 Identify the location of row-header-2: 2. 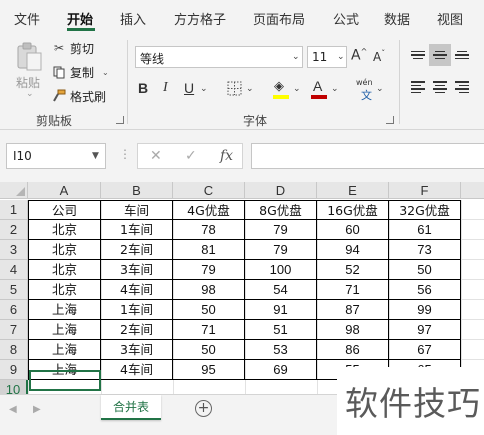
(14, 230).